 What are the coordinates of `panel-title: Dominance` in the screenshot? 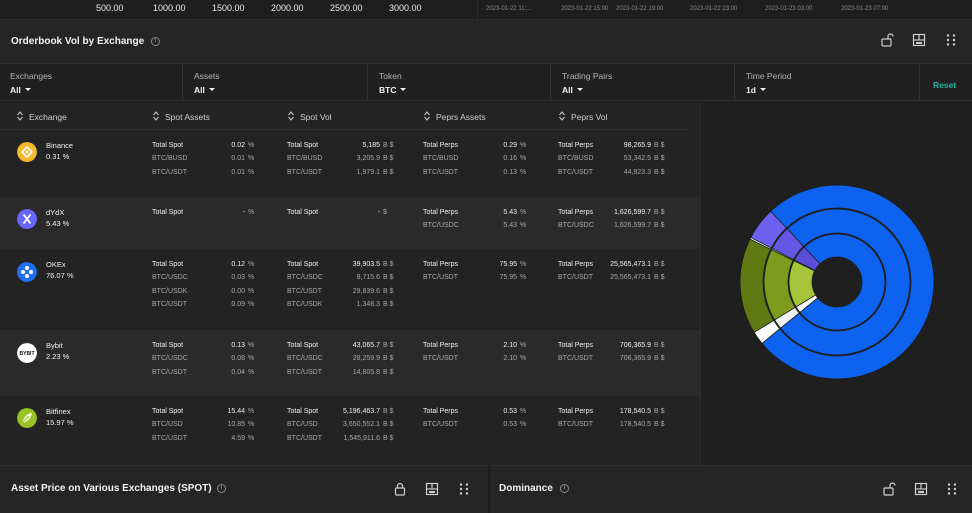 It's located at (526, 488).